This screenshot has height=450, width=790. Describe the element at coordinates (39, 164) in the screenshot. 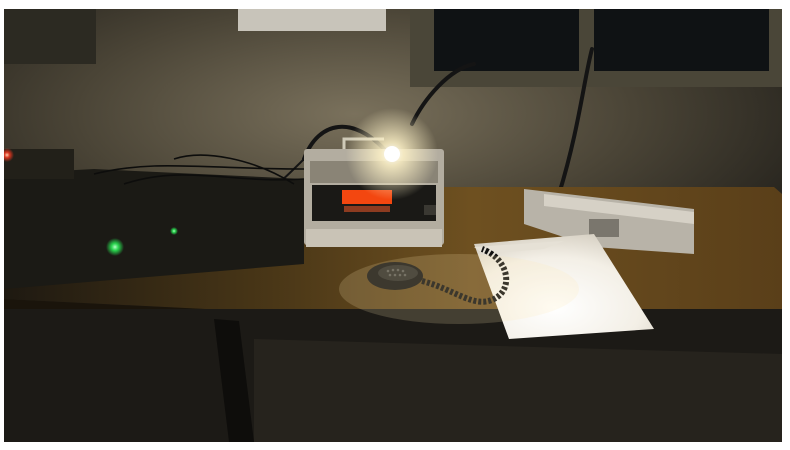

I see `left-device` at that location.